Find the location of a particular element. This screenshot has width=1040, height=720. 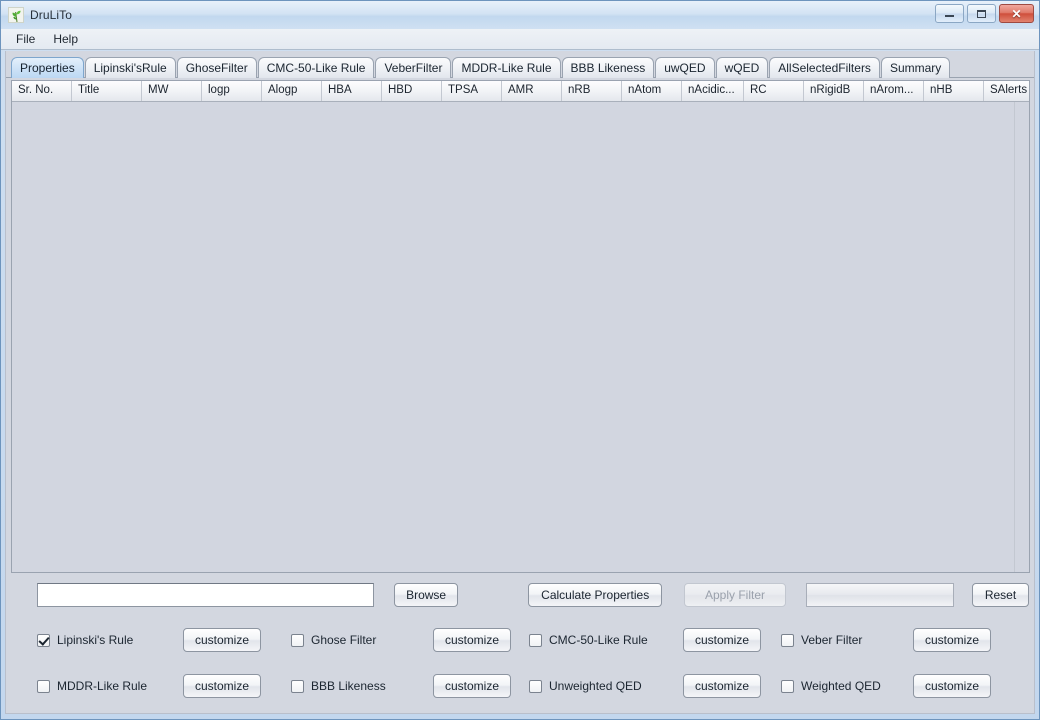

filter-toggle: CMC-50-Like Rule is located at coordinates (599, 640).